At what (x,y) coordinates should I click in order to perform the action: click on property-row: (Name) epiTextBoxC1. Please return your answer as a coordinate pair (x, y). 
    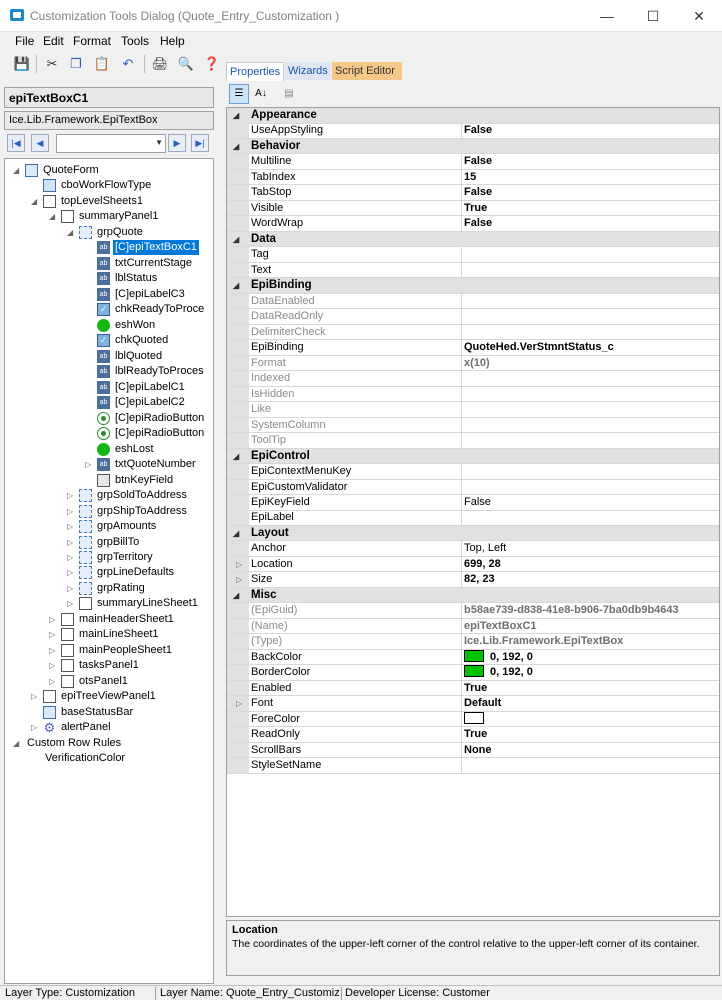
    Looking at the image, I should click on (473, 626).